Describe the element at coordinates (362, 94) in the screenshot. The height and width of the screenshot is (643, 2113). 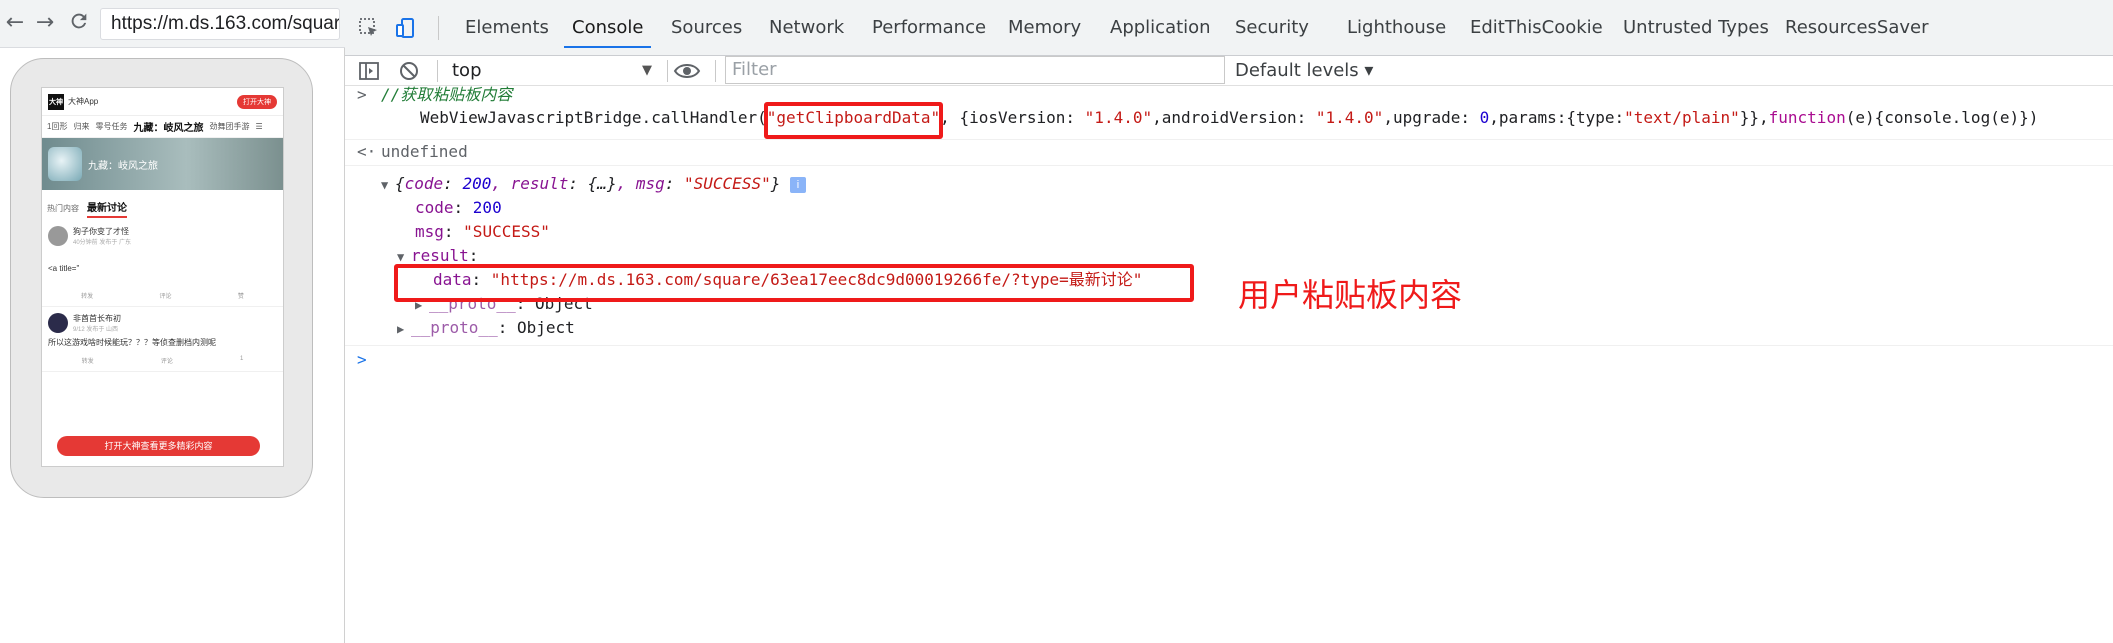
I see `prompt-caret-icon: >` at that location.